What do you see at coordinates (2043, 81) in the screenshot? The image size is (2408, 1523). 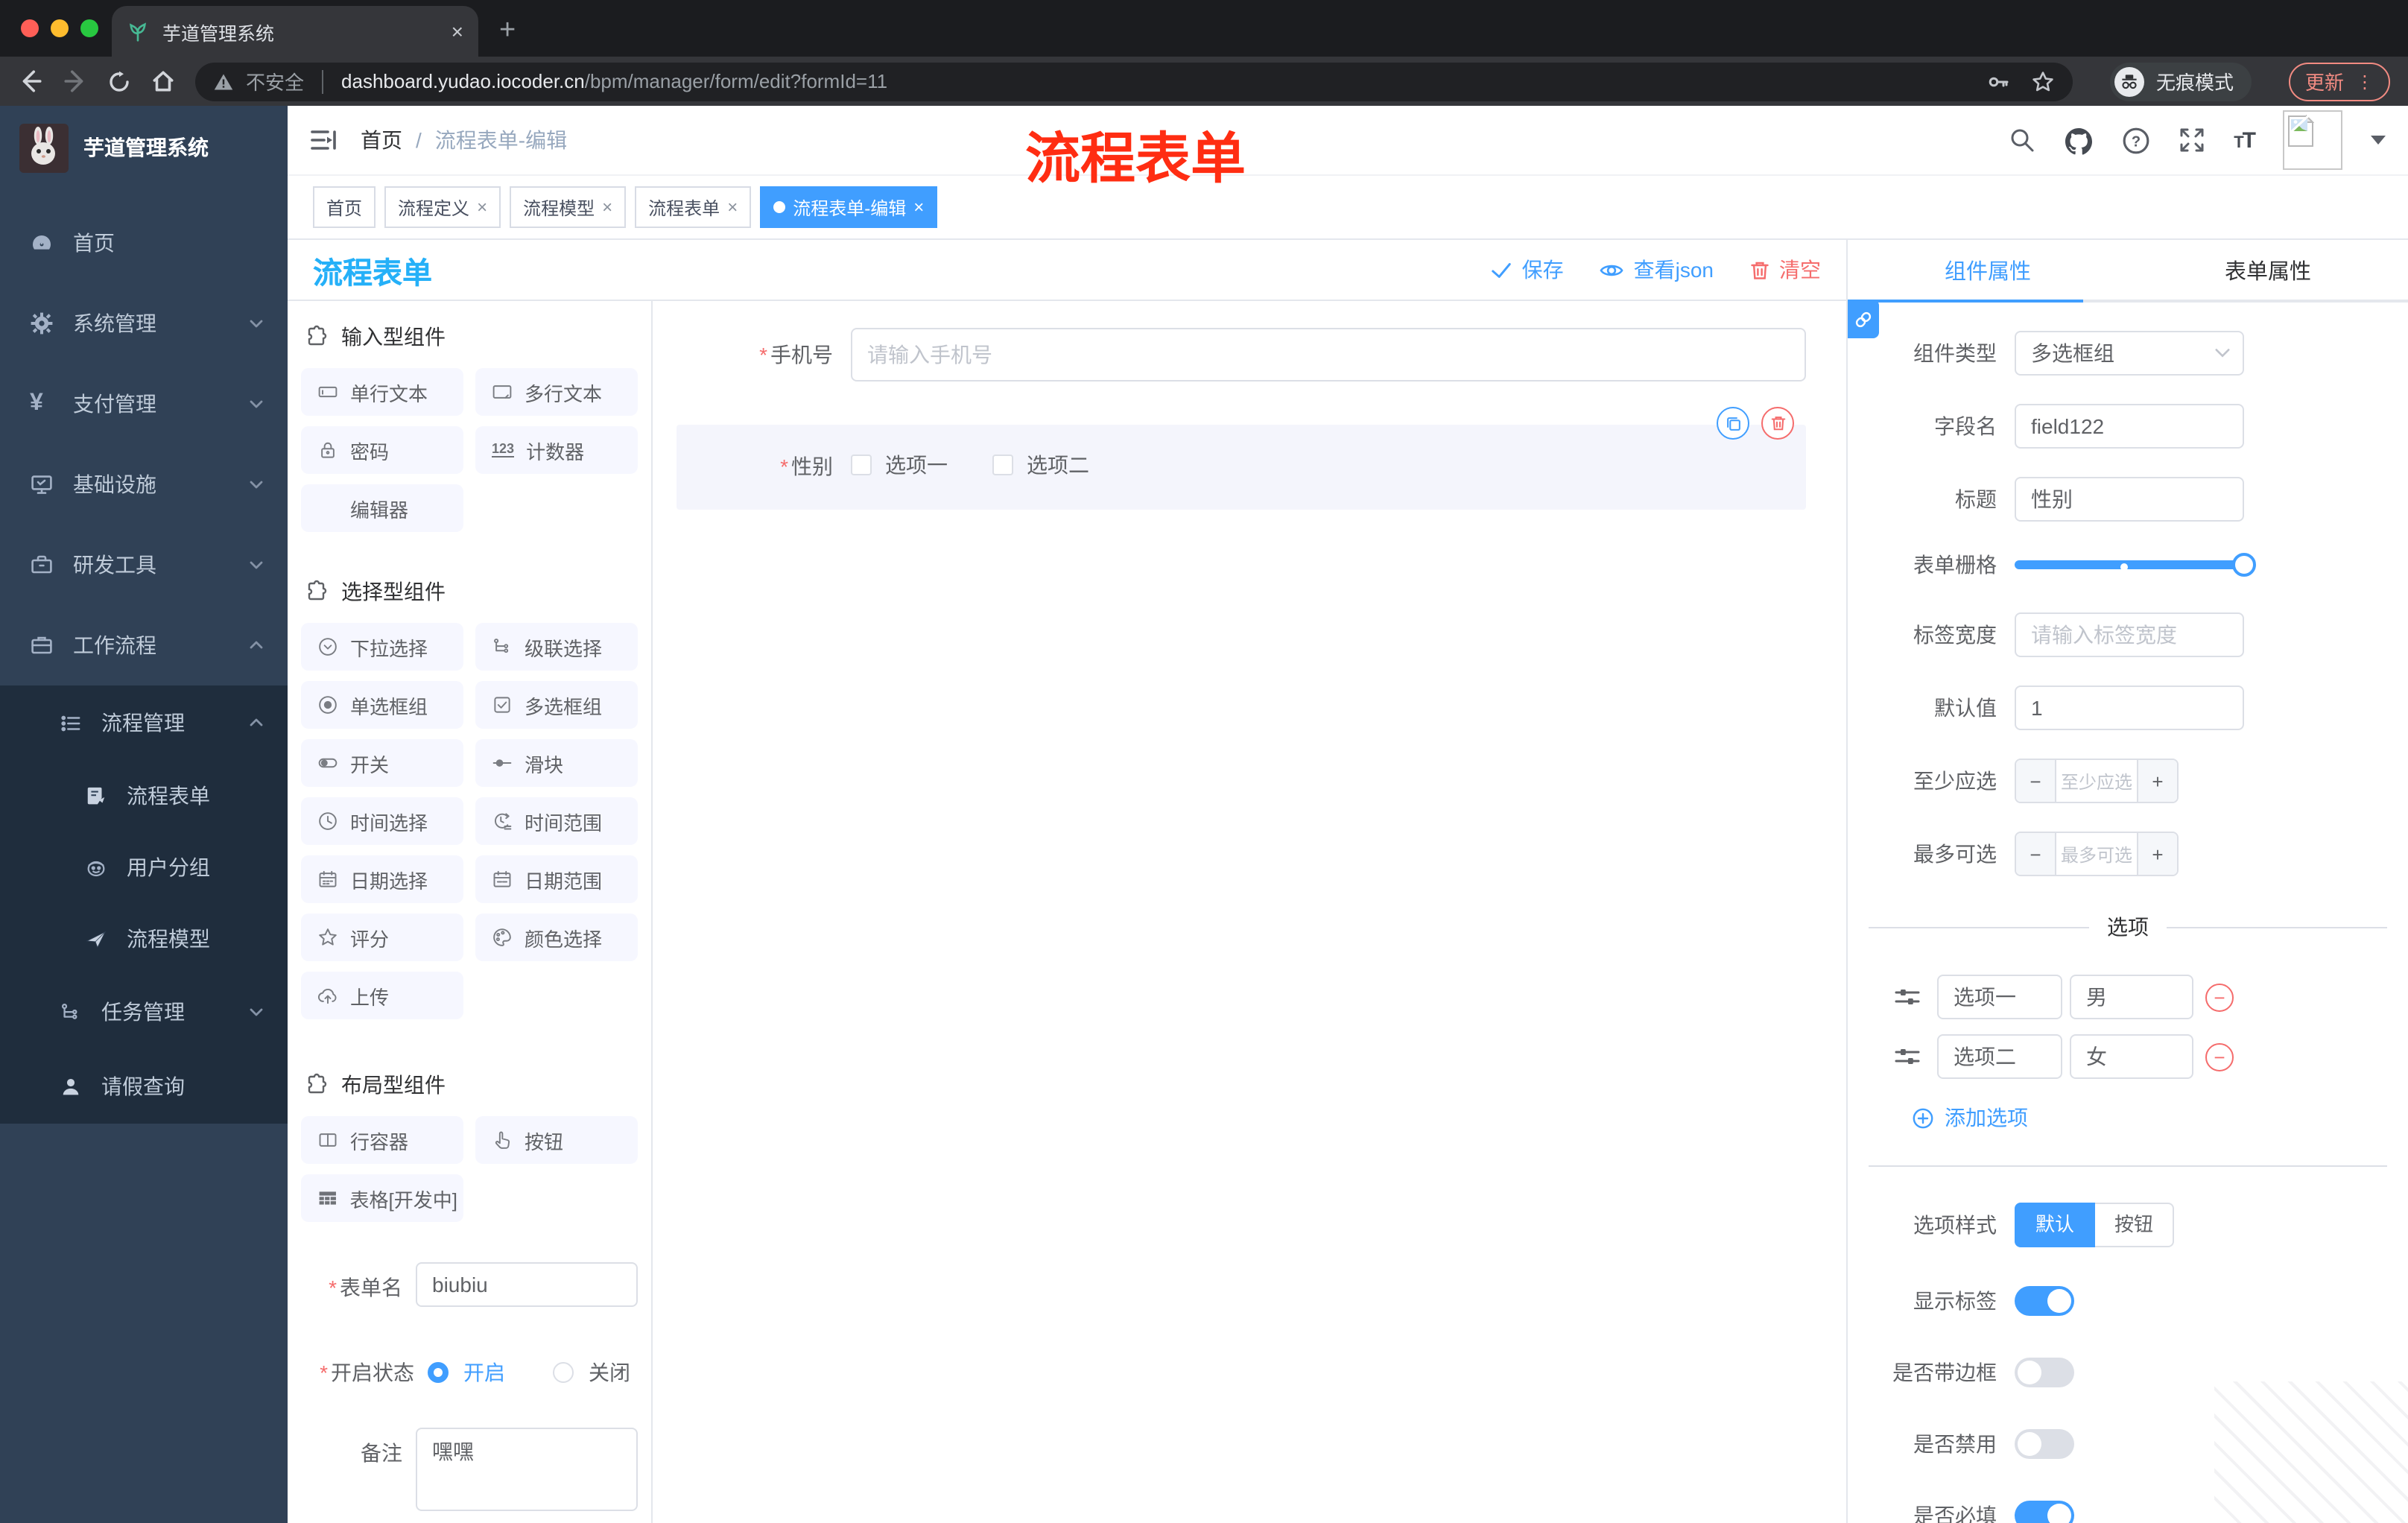 I see `bookmark-star-icon` at bounding box center [2043, 81].